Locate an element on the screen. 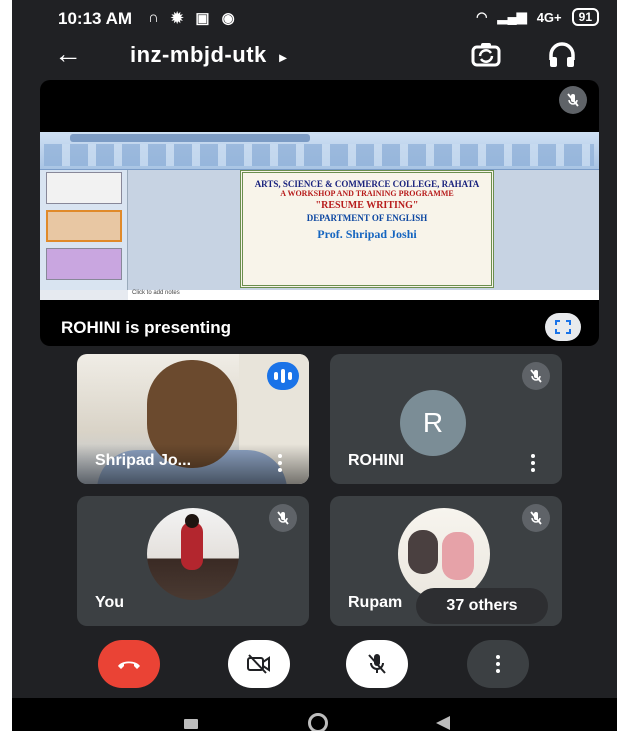  mic-toggle-button is located at coordinates (377, 664).